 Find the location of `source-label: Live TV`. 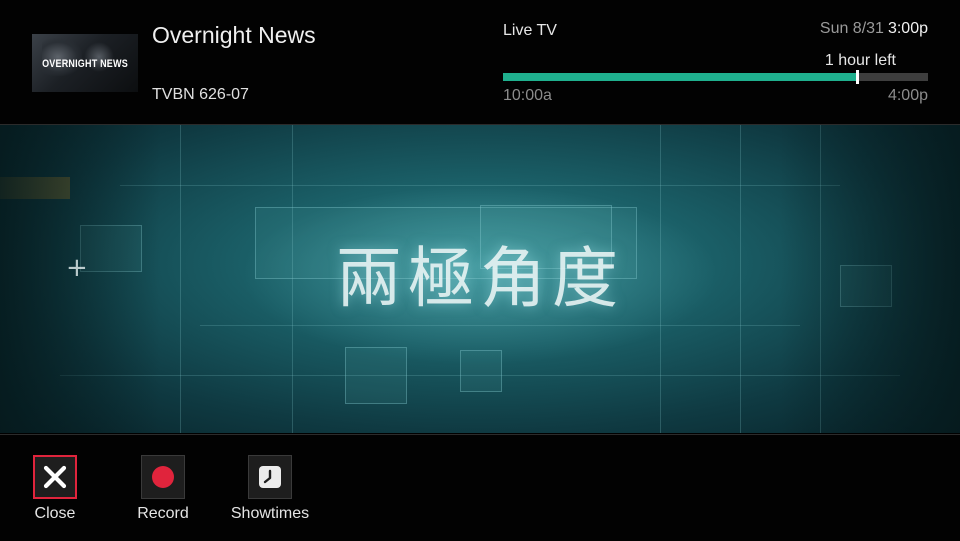

source-label: Live TV is located at coordinates (530, 30).